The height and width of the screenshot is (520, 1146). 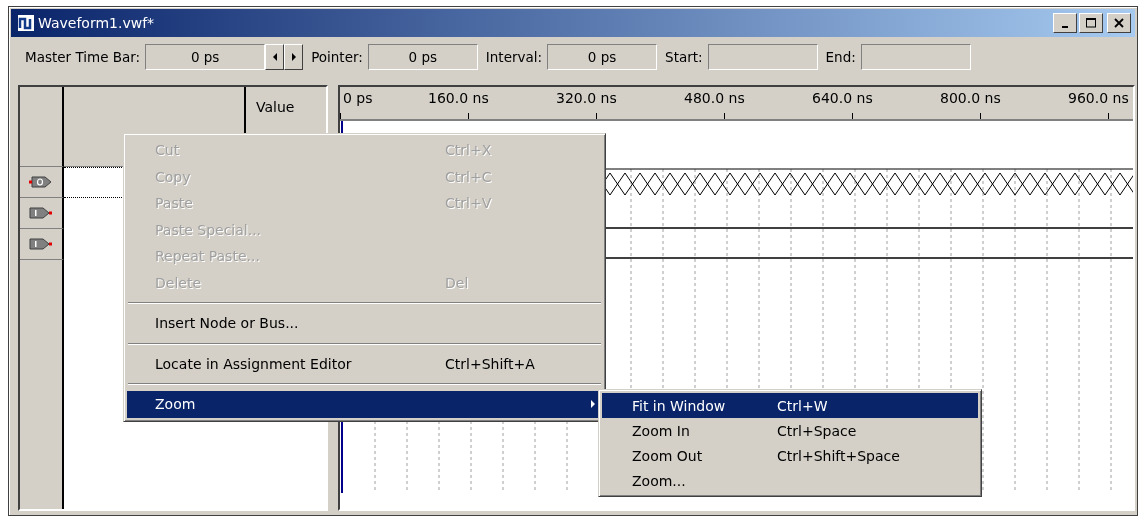 I want to click on ruler-label: 960.0 ns, so click(x=1098, y=98).